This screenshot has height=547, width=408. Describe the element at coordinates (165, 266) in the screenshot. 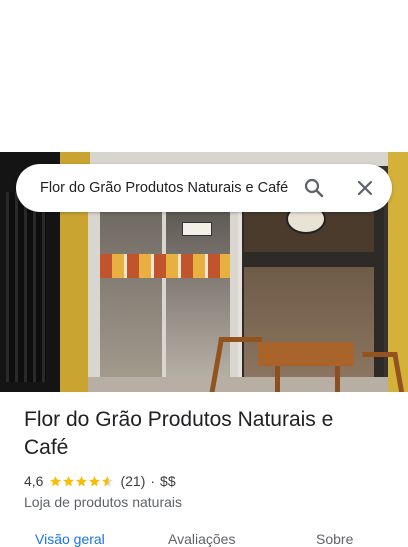

I see `decorative-tiles` at that location.